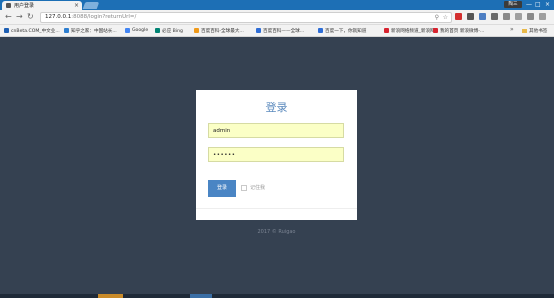 The height and width of the screenshot is (298, 554). Describe the element at coordinates (19, 17) in the screenshot. I see `forward-icon: →` at that location.